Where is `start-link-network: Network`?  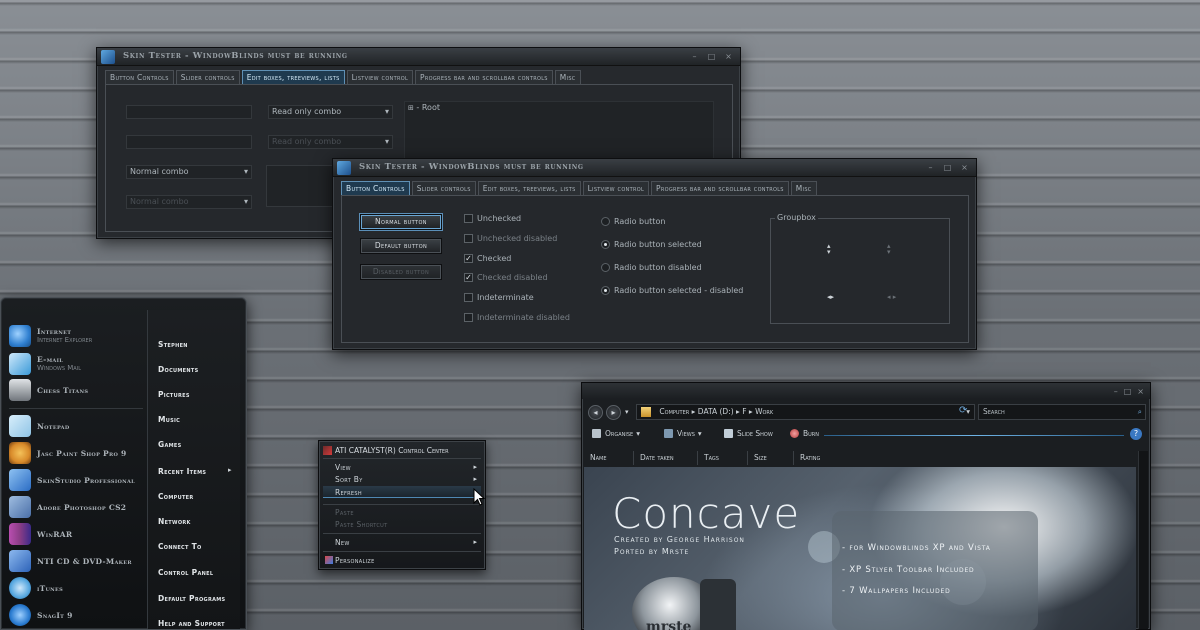
start-link-network: Network is located at coordinates (174, 521).